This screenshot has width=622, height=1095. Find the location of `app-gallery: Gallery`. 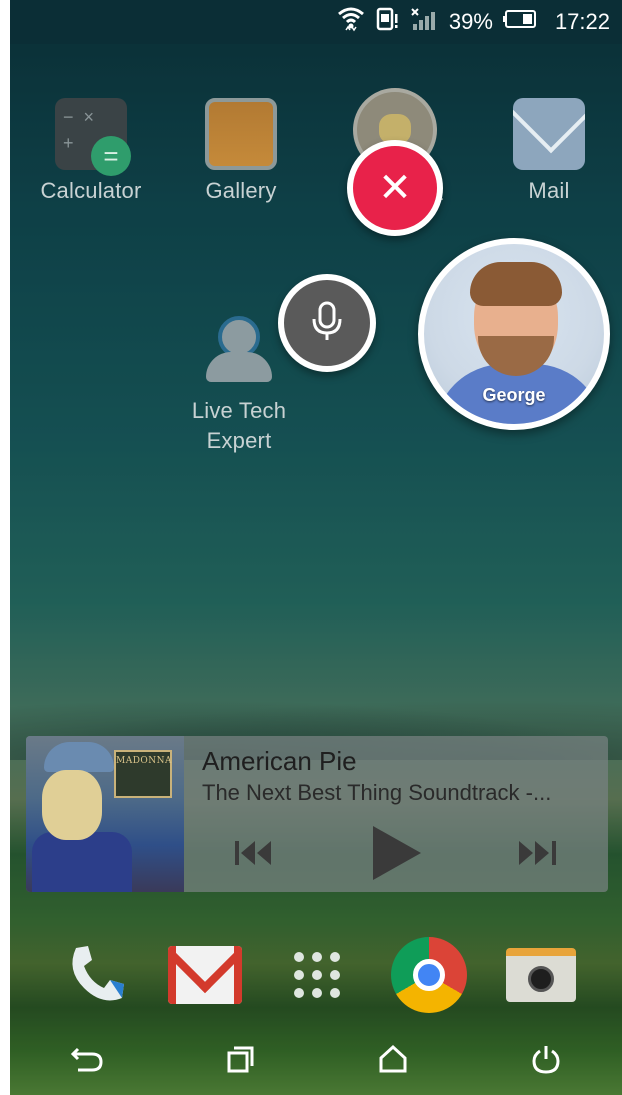

app-gallery: Gallery is located at coordinates (241, 151).